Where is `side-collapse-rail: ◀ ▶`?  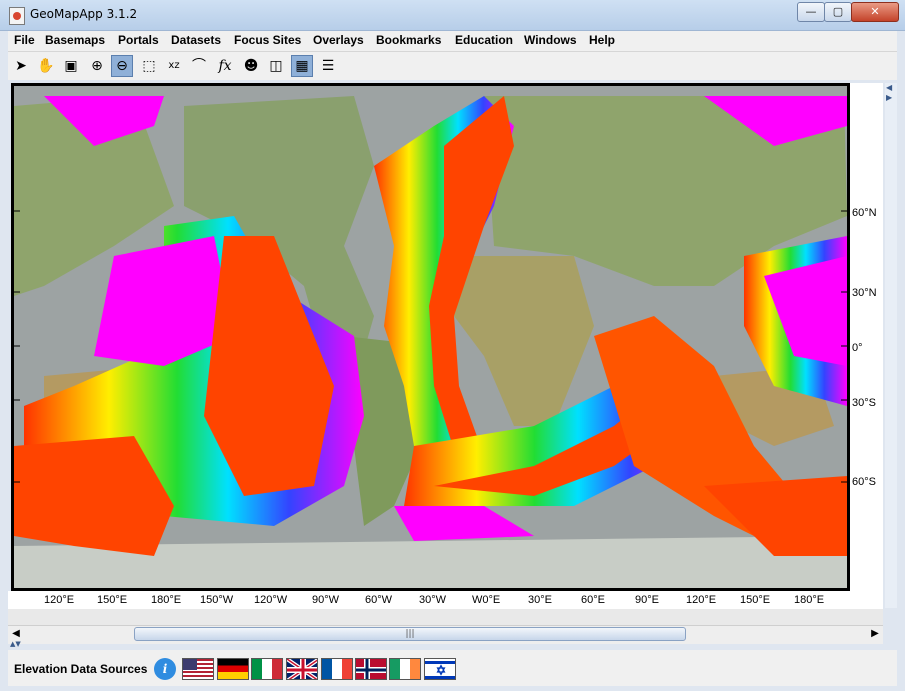
side-collapse-rail: ◀ ▶ is located at coordinates (891, 345).